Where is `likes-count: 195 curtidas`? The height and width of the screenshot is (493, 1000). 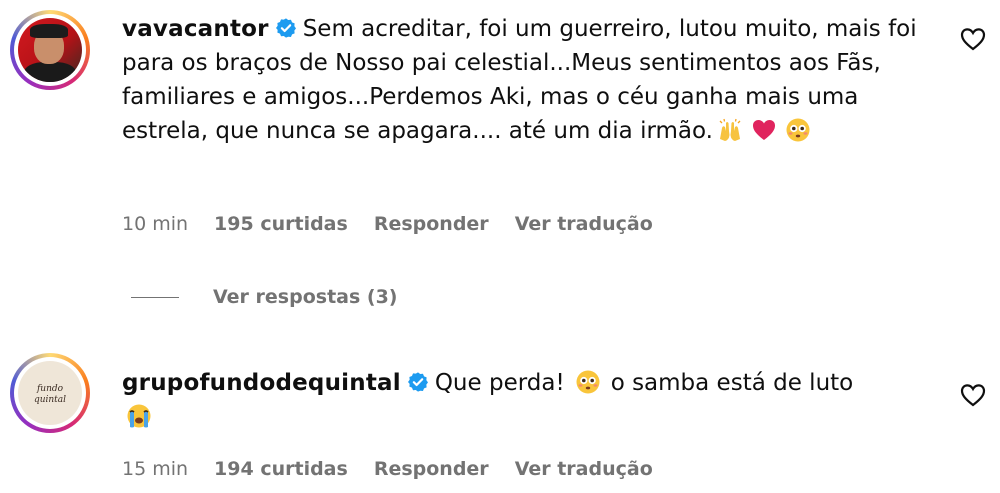 likes-count: 195 curtidas is located at coordinates (281, 224).